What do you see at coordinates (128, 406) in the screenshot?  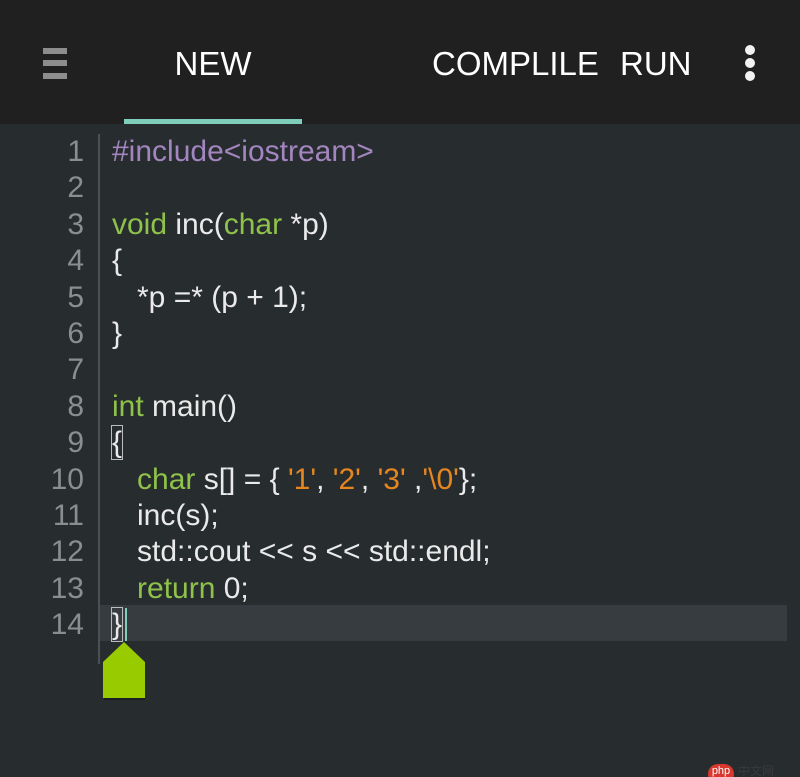 I see `keyword-token: int` at bounding box center [128, 406].